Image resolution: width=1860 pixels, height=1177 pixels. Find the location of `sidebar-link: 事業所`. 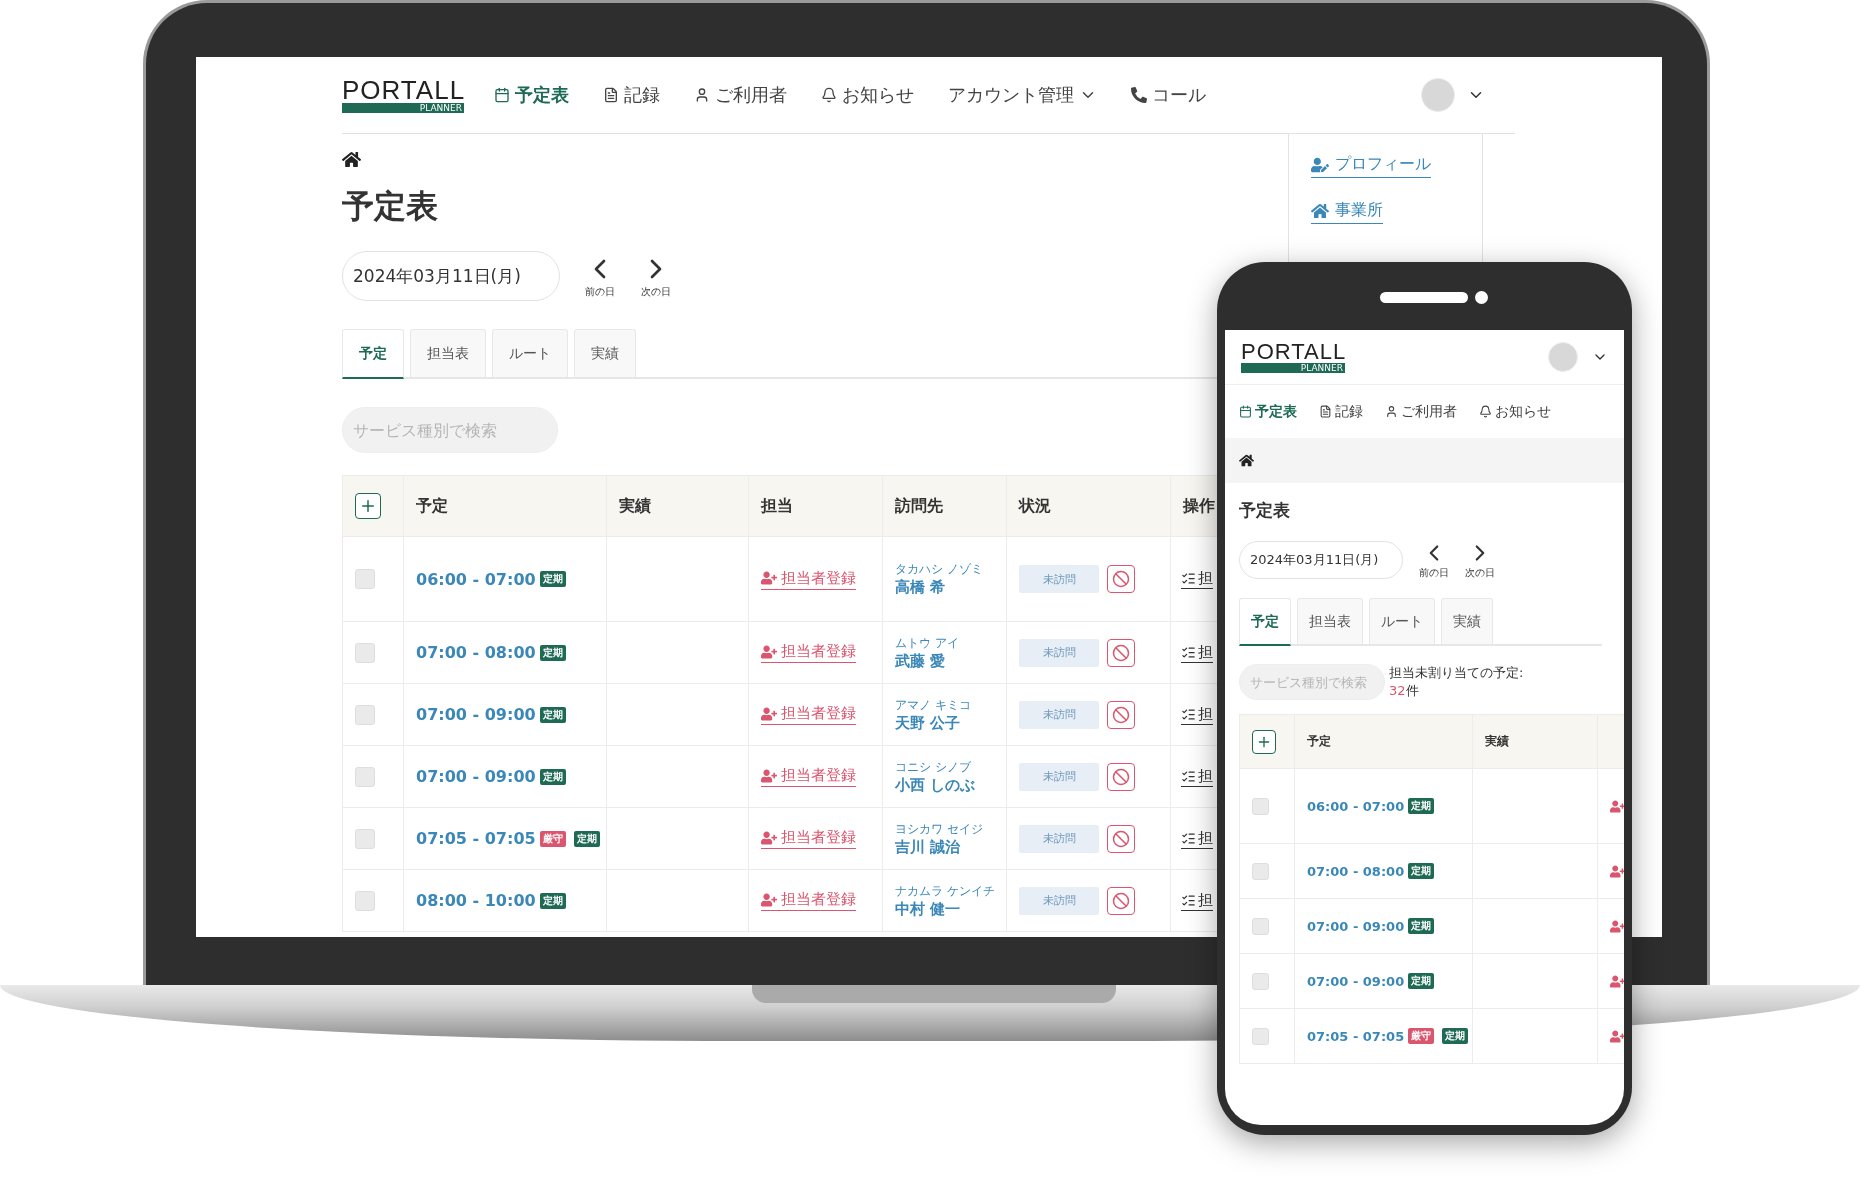

sidebar-link: 事業所 is located at coordinates (1347, 212).